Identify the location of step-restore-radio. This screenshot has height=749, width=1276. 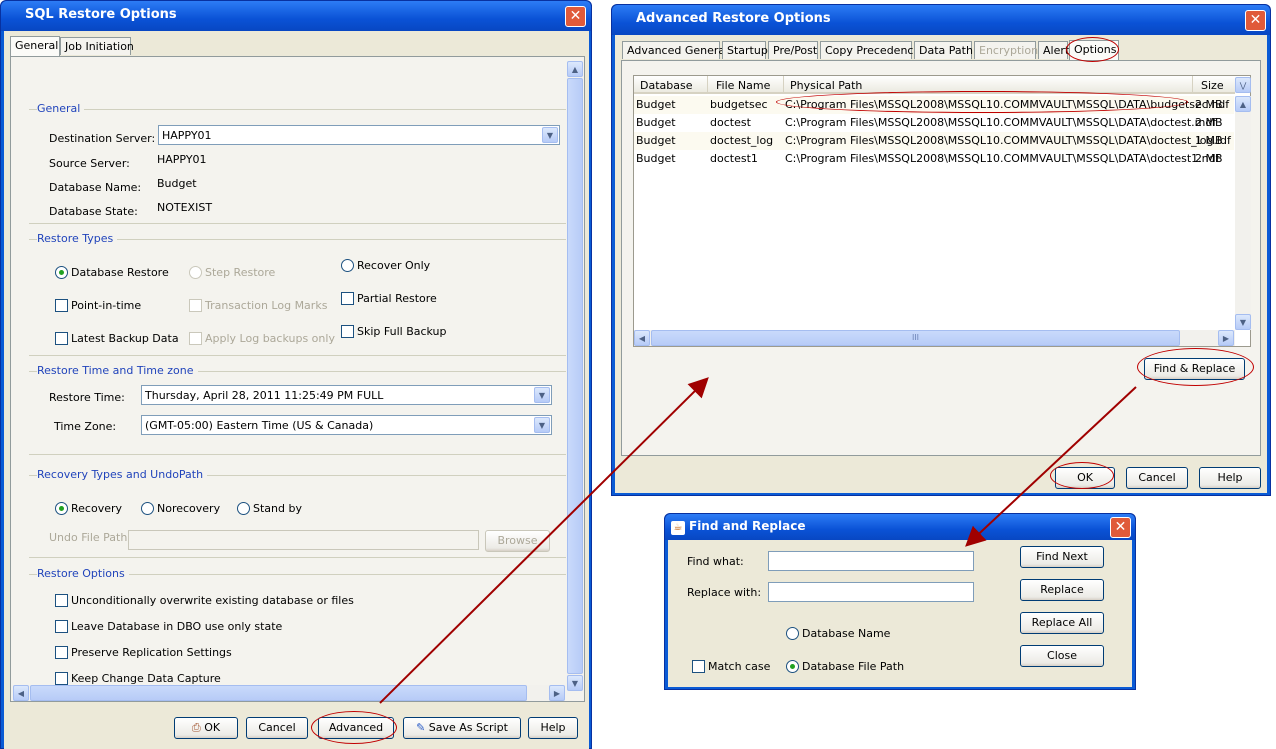
(195, 272).